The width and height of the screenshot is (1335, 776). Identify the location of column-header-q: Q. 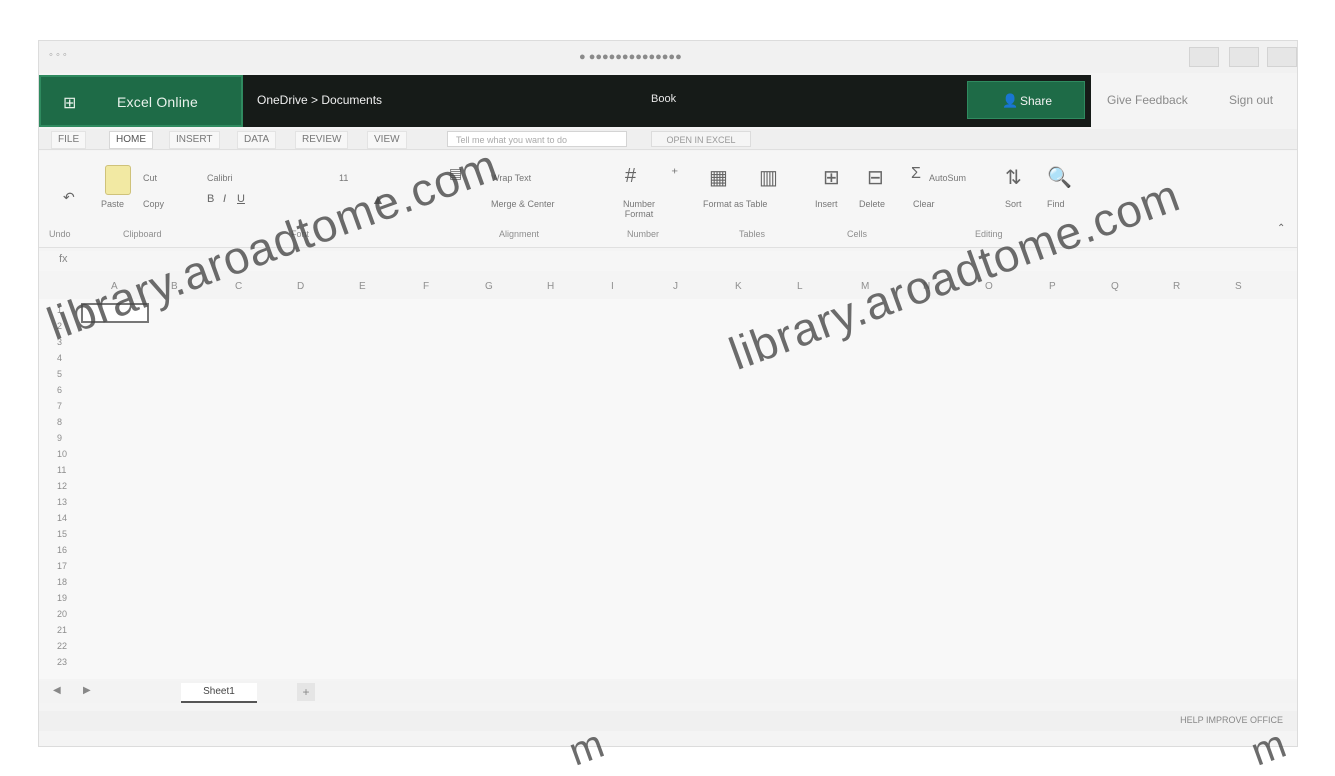
(1115, 286).